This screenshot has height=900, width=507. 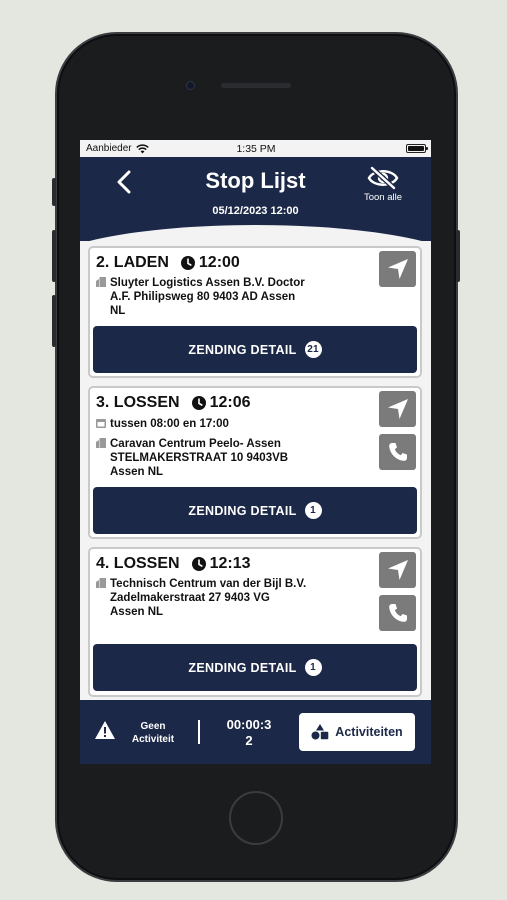 I want to click on activity-status: Geen Activiteit, so click(x=153, y=733).